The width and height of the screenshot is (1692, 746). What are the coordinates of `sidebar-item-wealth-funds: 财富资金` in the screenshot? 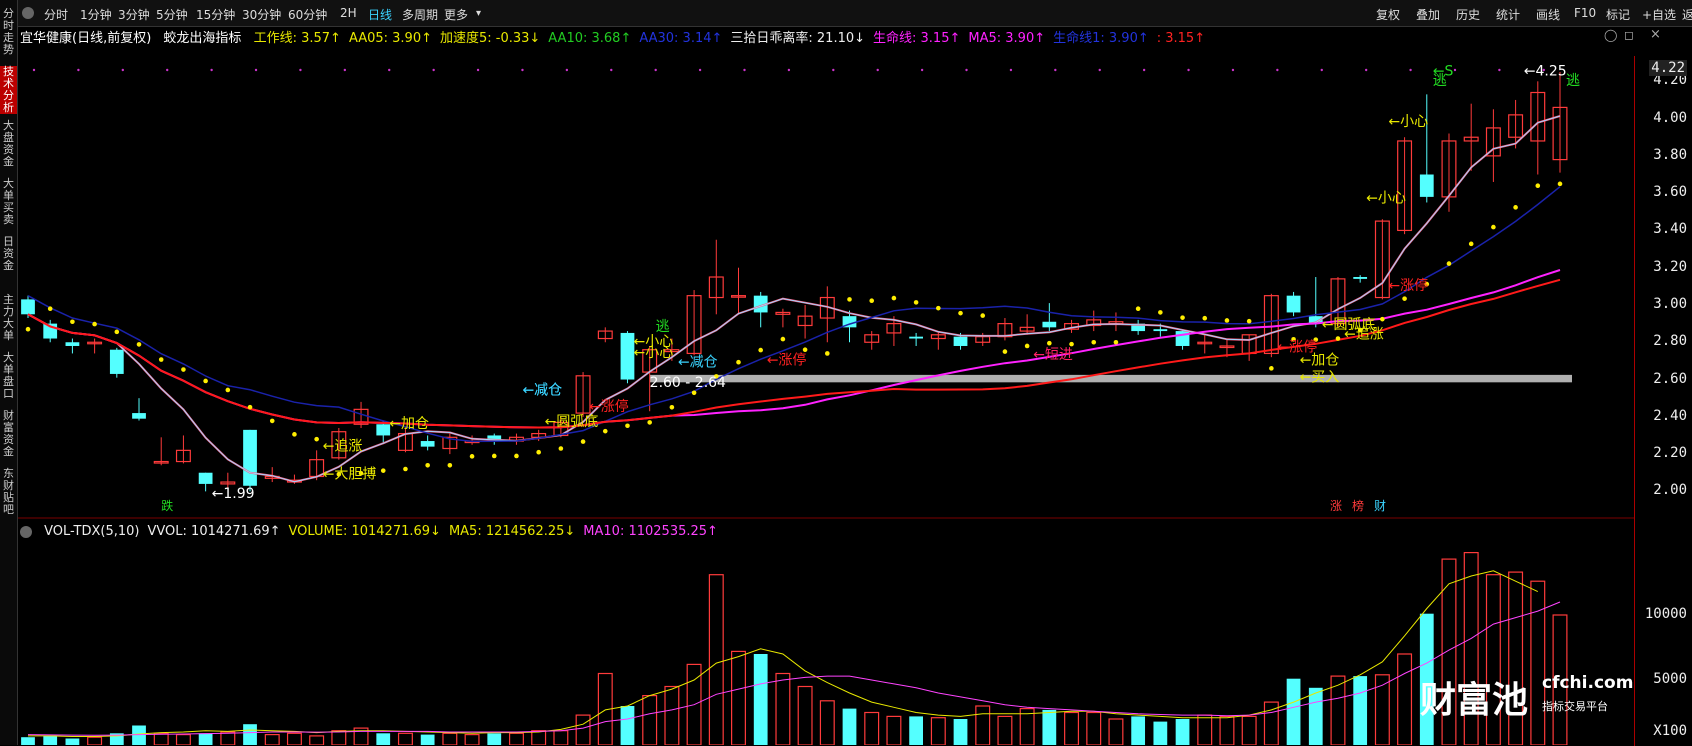 It's located at (8, 436).